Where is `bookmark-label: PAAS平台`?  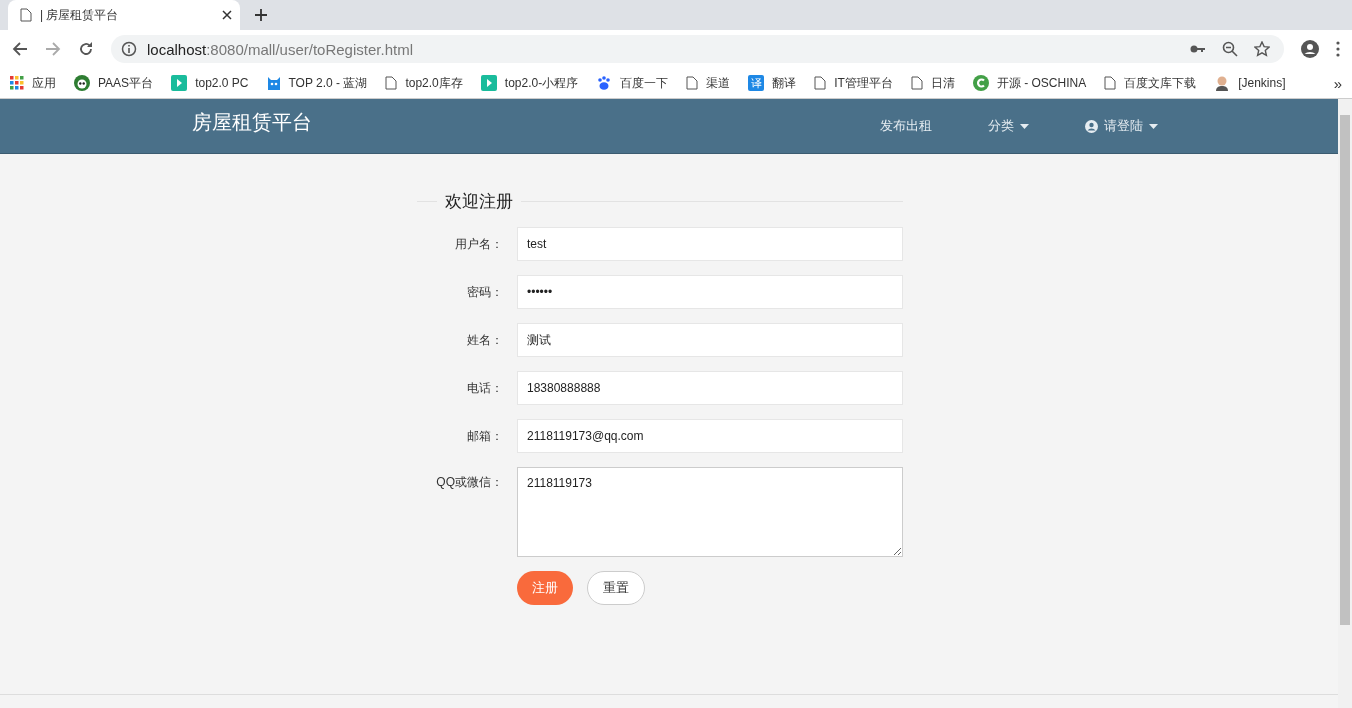
bookmark-label: PAAS平台 is located at coordinates (126, 83).